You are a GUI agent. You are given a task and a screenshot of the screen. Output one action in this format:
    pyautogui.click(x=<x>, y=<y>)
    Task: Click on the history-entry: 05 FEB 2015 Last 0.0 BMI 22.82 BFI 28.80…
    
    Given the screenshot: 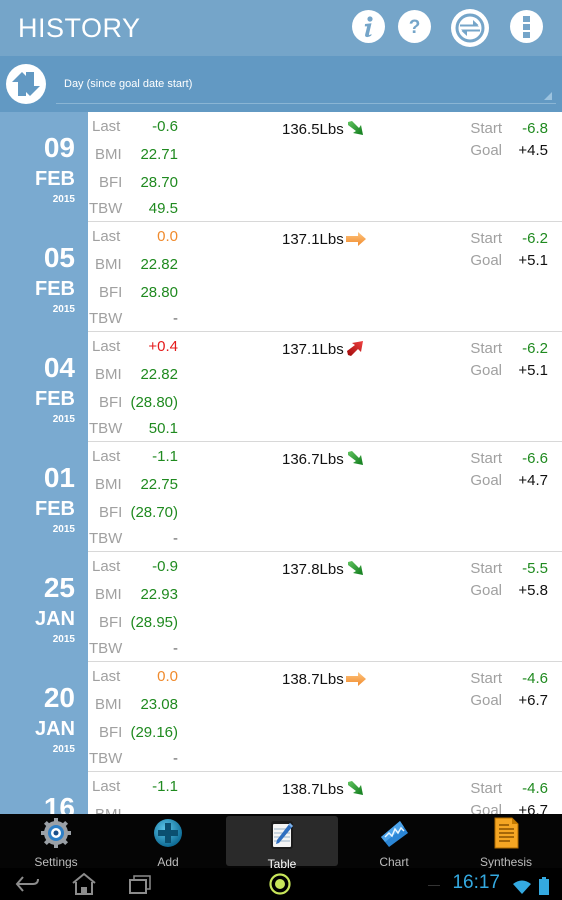 What is the action you would take?
    pyautogui.click(x=281, y=277)
    